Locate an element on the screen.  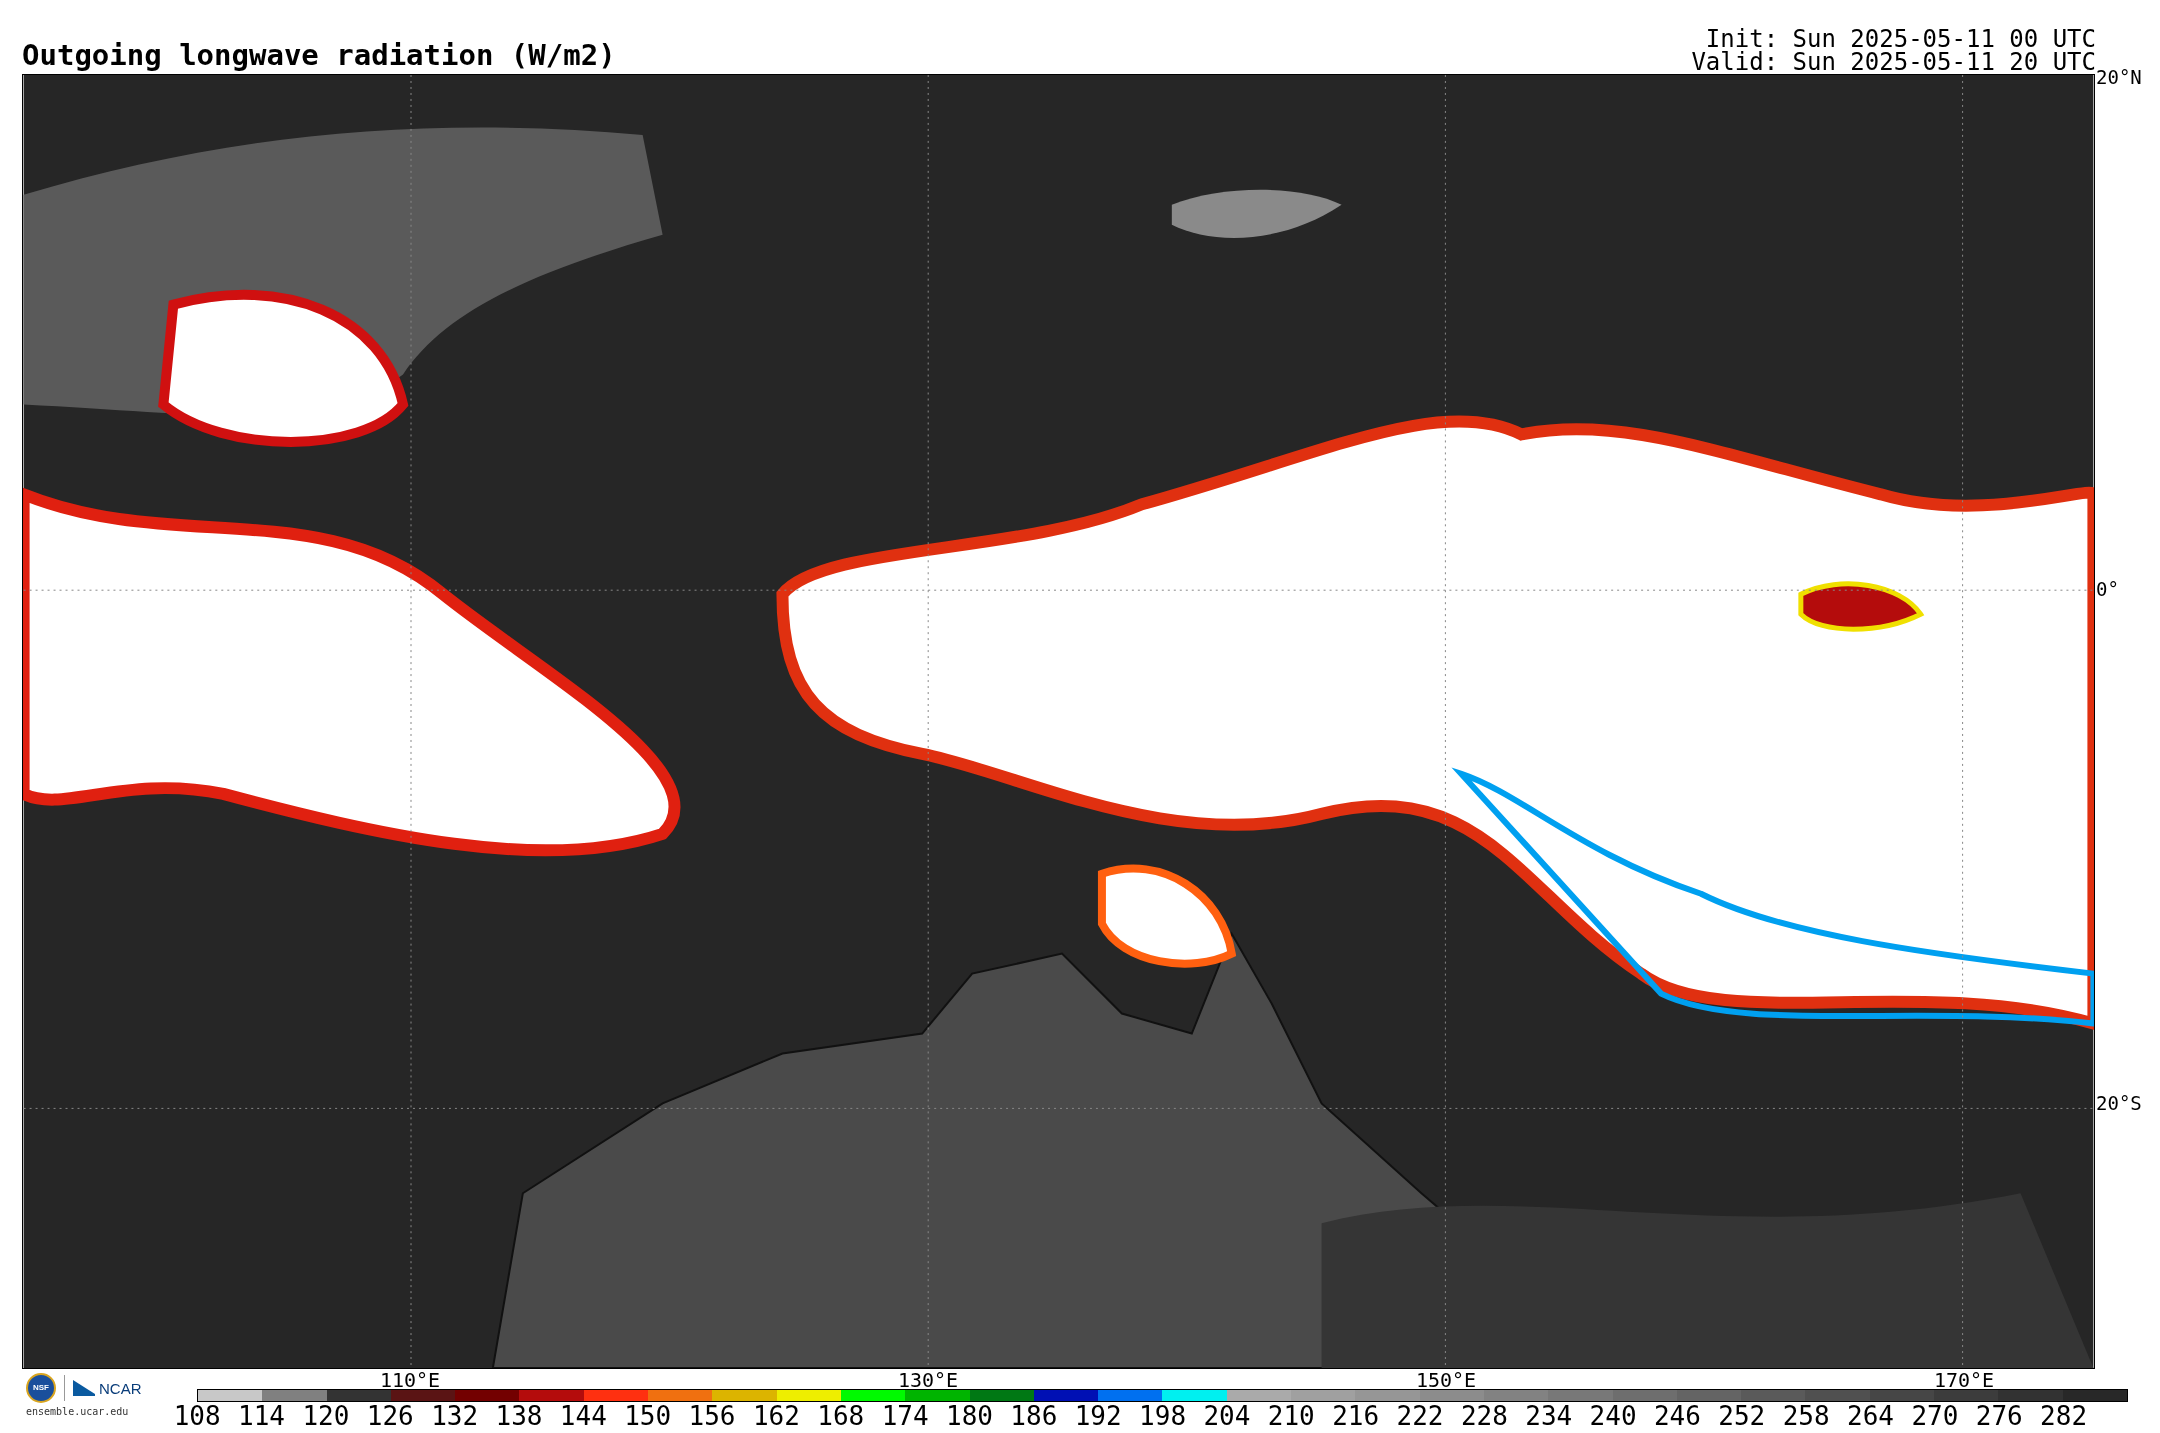
longitude-label: 130°E is located at coordinates (928, 1380).